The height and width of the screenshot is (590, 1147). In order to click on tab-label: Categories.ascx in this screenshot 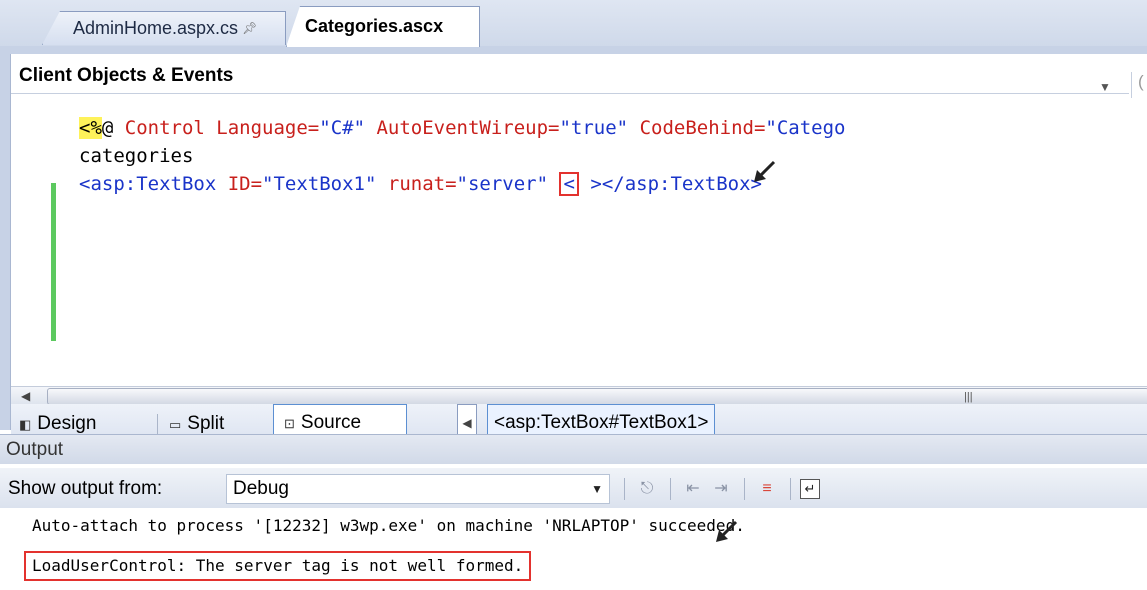, I will do `click(374, 26)`.